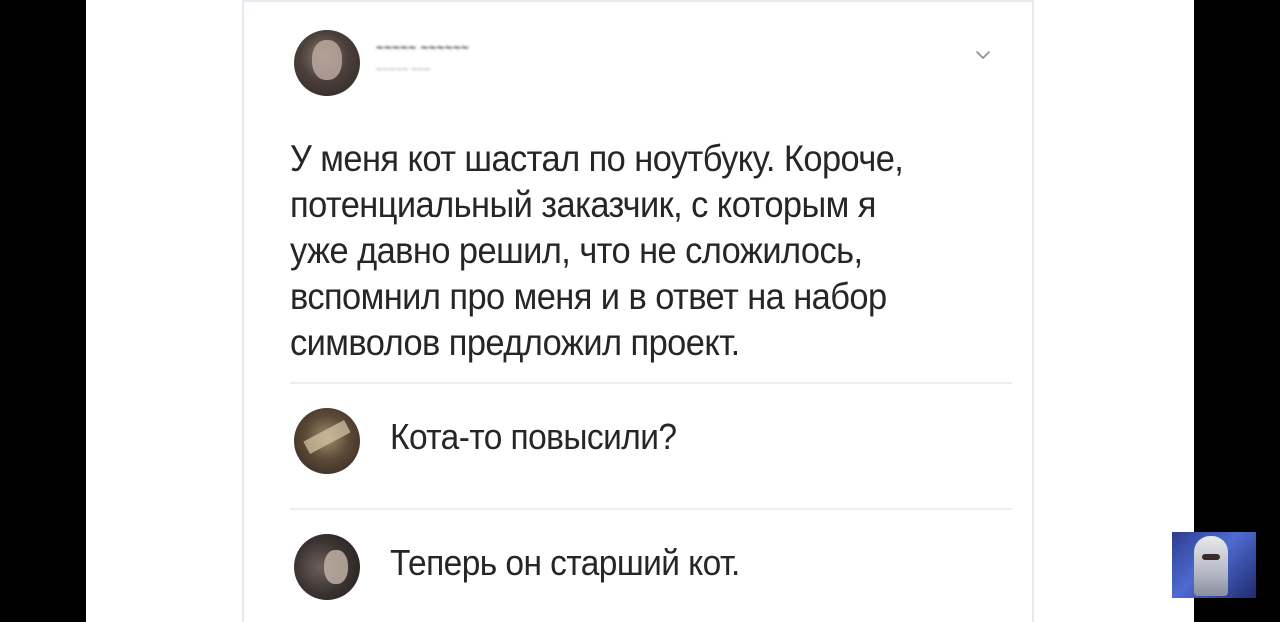 This screenshot has width=1280, height=622. Describe the element at coordinates (597, 158) in the screenshot. I see `post-text-line: У меня кот шастал по ноутбуку. Короче,` at that location.